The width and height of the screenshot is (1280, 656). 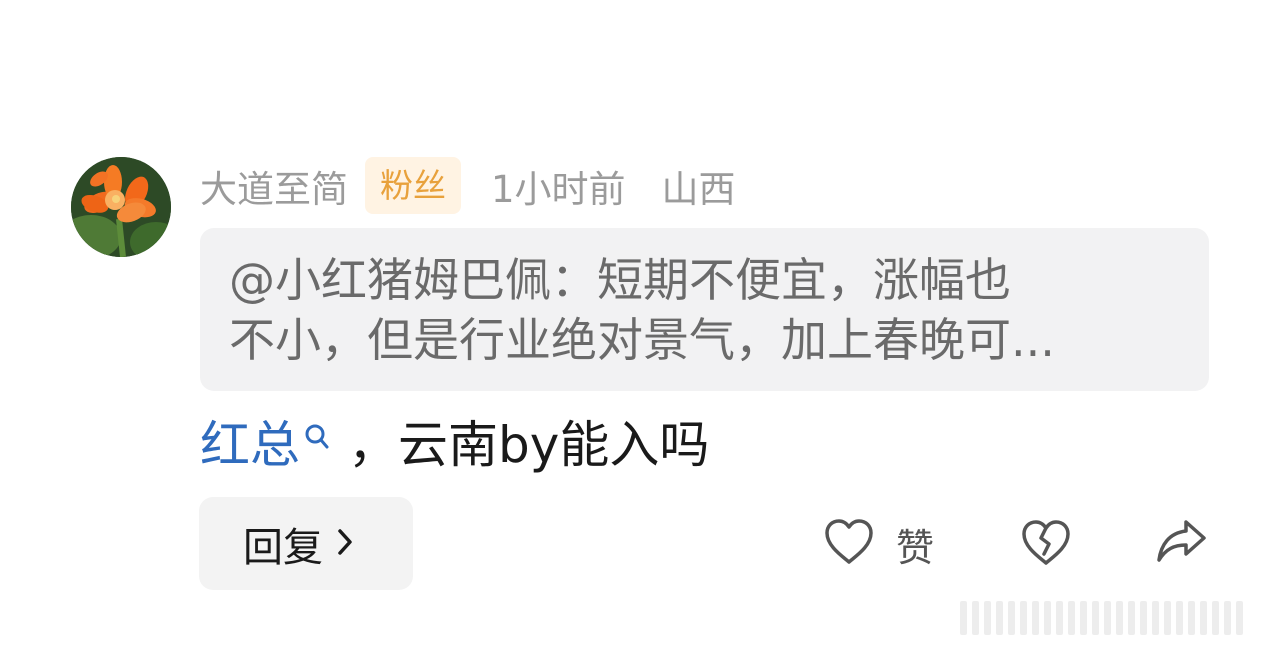 I want to click on quote-line-1: @小红猪姆巴佩：短期不便宜，涨幅也, so click(x=620, y=280).